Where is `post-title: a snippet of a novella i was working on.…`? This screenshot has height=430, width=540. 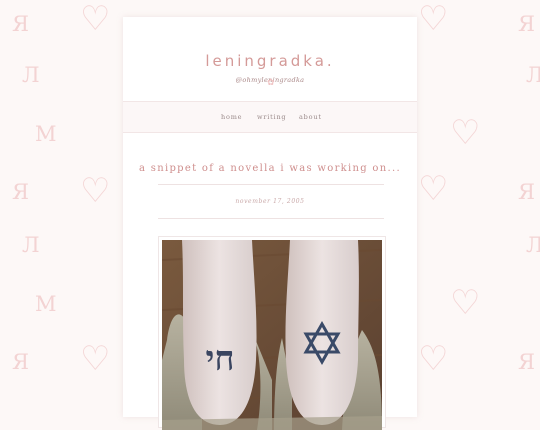
post-title: a snippet of a novella i was working on.… is located at coordinates (270, 168).